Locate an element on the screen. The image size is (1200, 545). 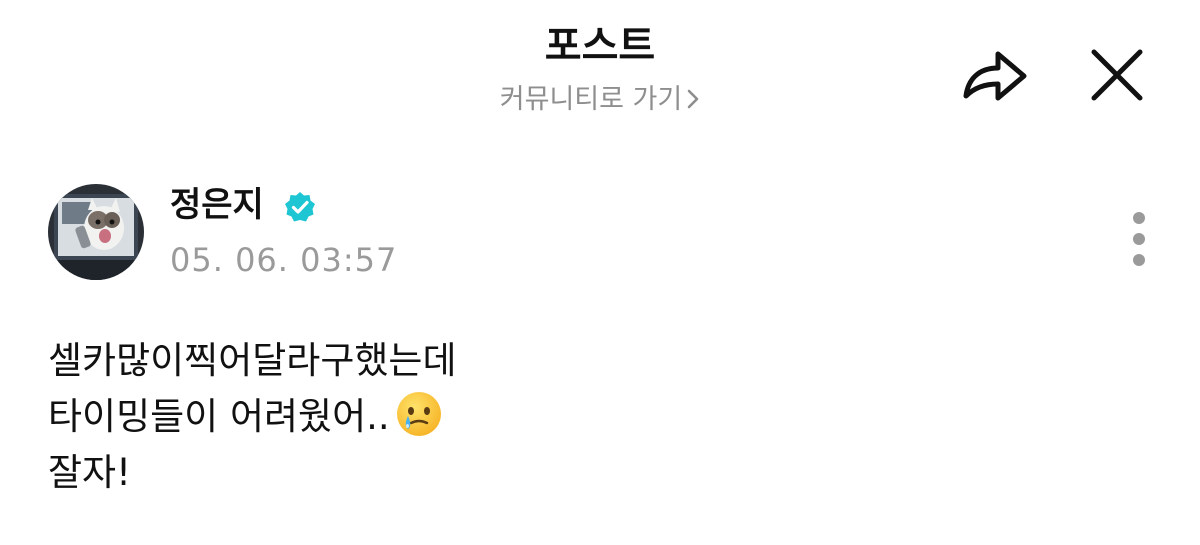
close-button is located at coordinates (1117, 75).